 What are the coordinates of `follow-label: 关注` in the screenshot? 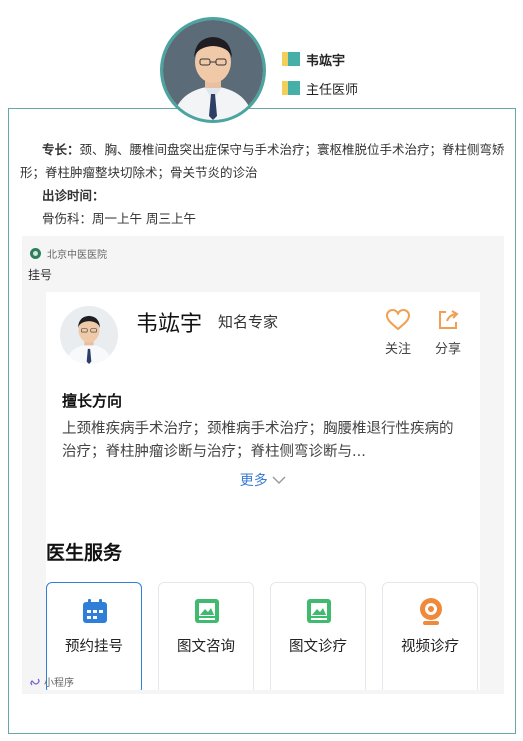 It's located at (397, 349).